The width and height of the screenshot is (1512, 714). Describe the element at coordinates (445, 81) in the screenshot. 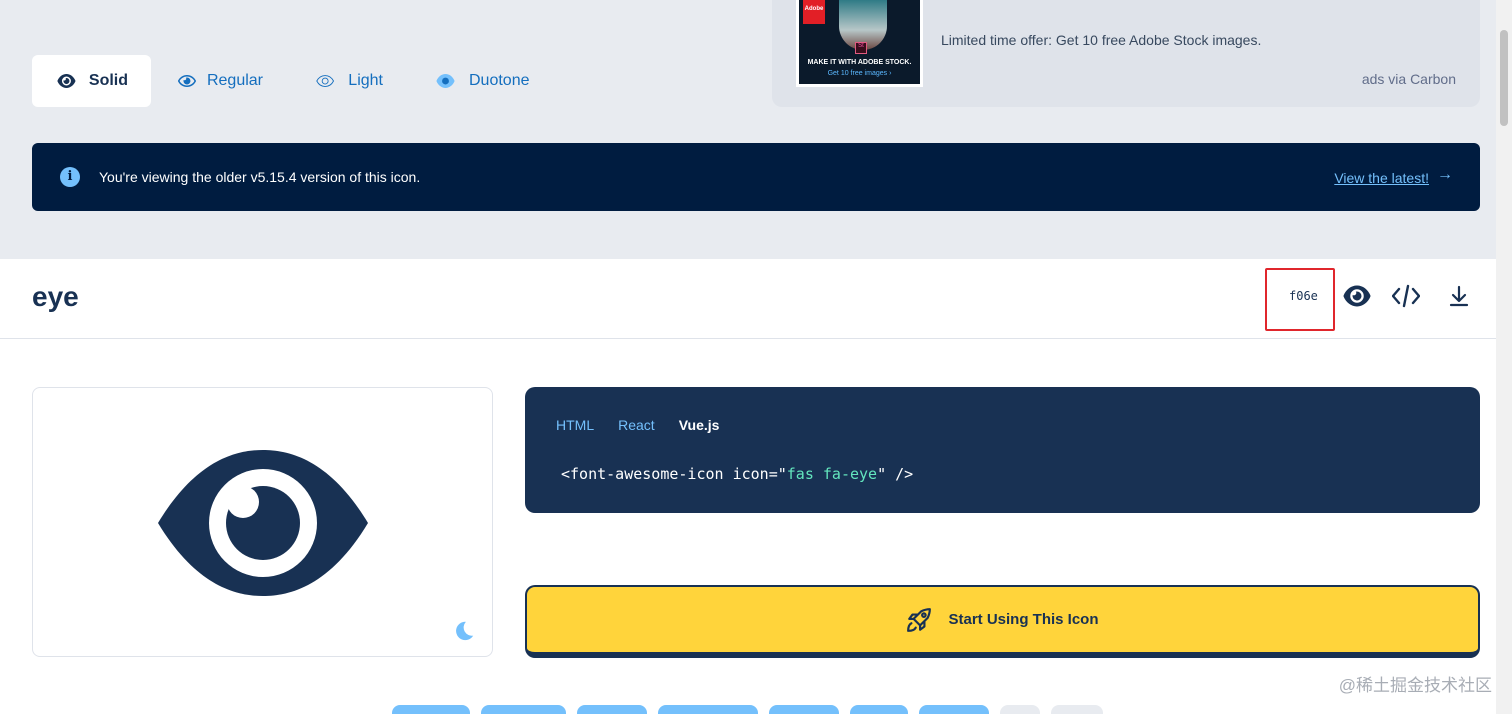

I see `eye-duotone-icon` at that location.